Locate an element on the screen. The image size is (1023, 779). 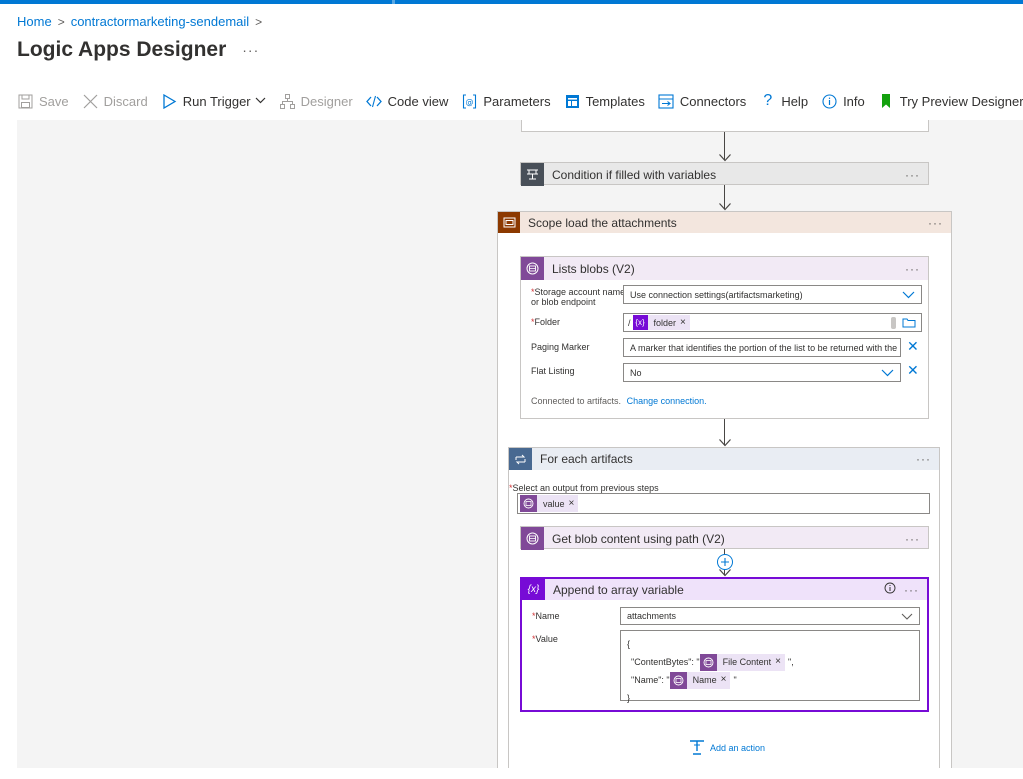
condition-icon is located at coordinates (532, 174).